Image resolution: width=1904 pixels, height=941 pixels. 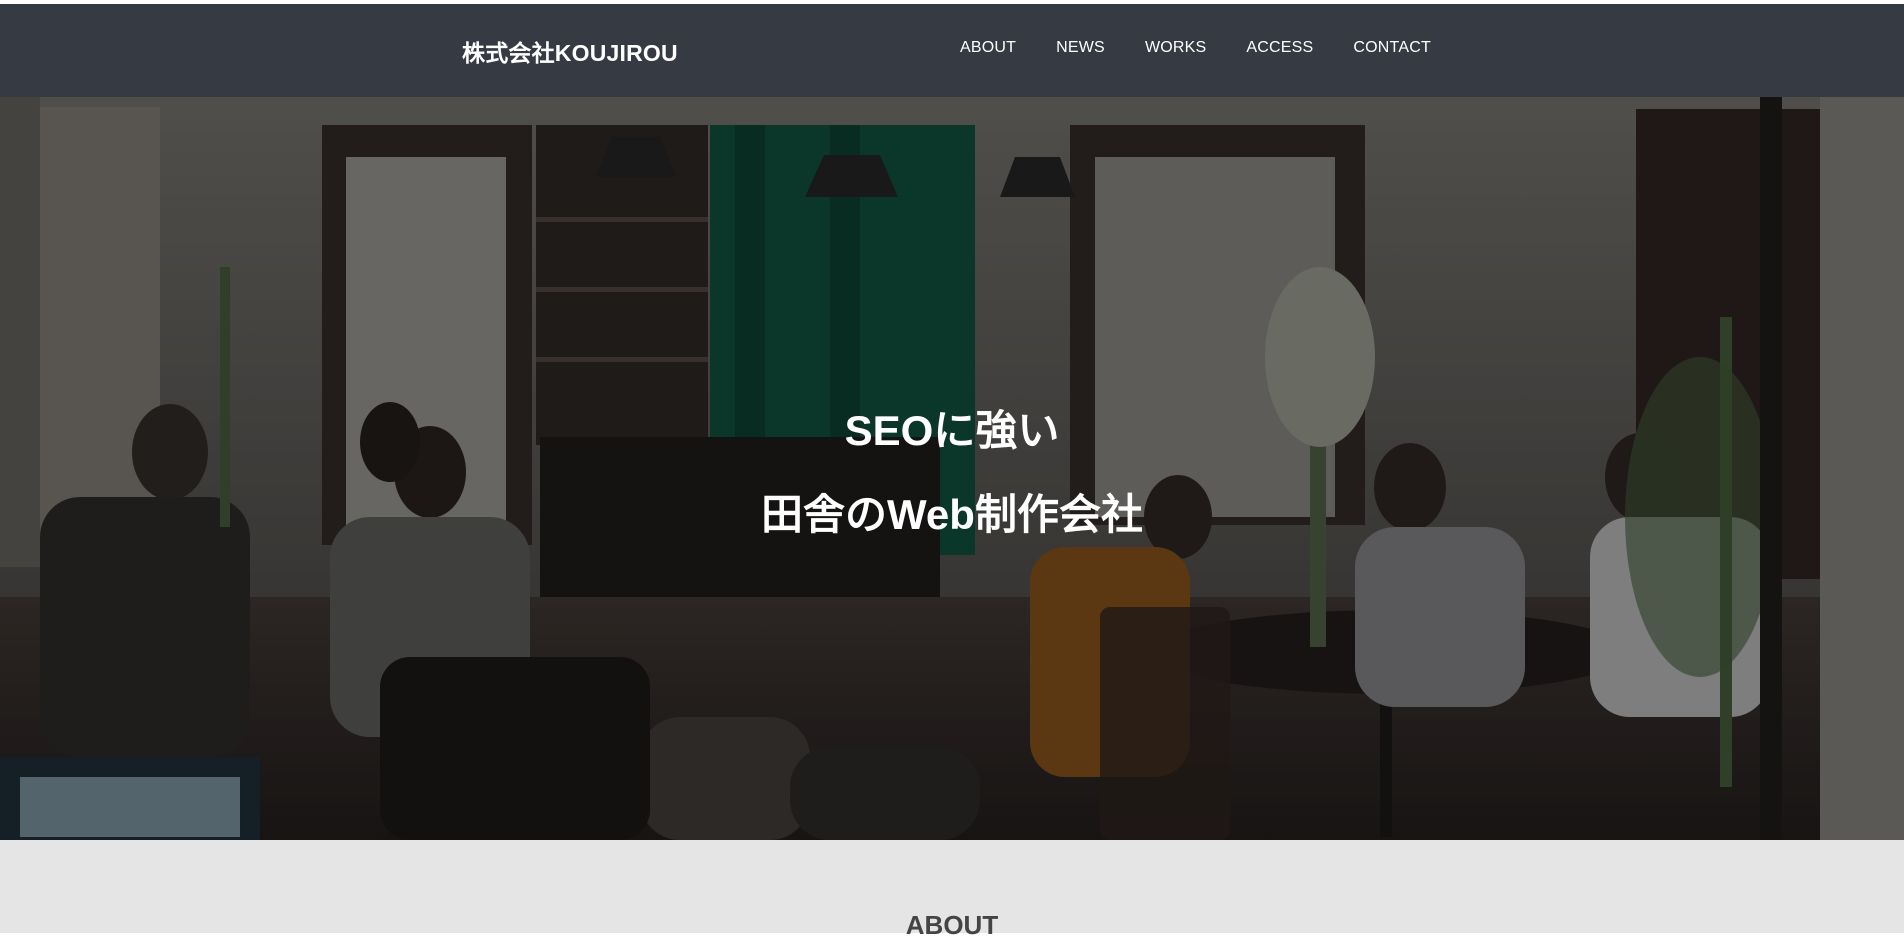 What do you see at coordinates (988, 48) in the screenshot?
I see `nav-about: ABOUT` at bounding box center [988, 48].